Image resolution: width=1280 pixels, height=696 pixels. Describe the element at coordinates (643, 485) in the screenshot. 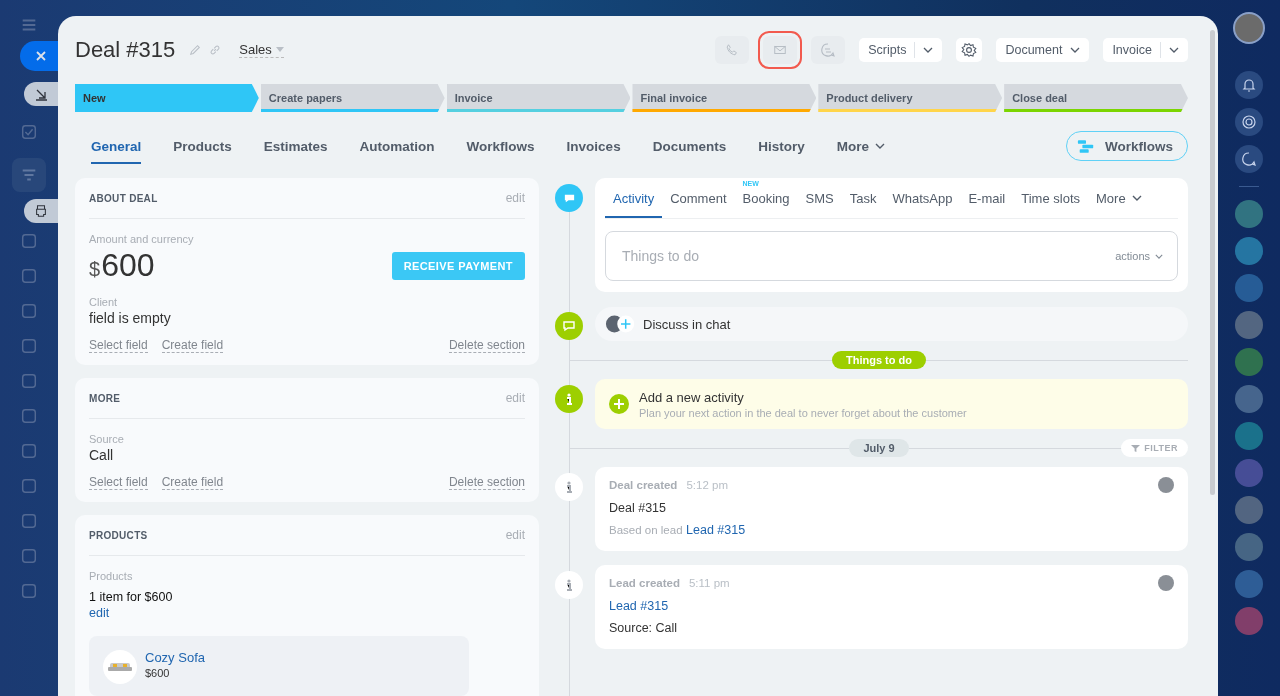

I see `event-title: Deal created` at that location.